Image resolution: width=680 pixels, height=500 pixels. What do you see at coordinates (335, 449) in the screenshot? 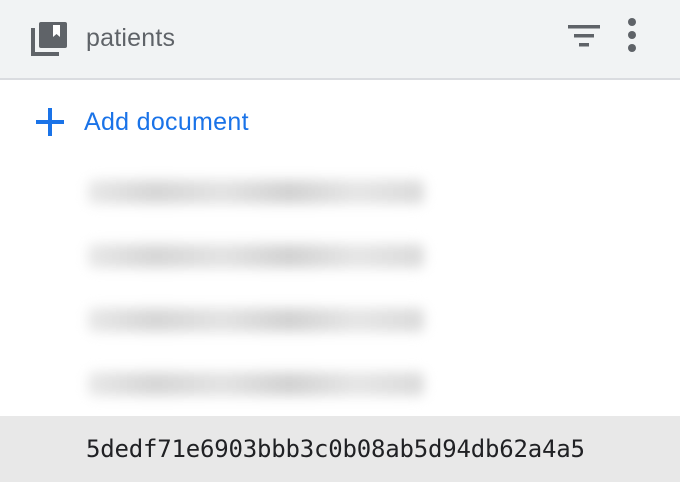
I see `document-id: 5dedf71e6903bbb3c0b08ab5d94db62a4a5` at bounding box center [335, 449].